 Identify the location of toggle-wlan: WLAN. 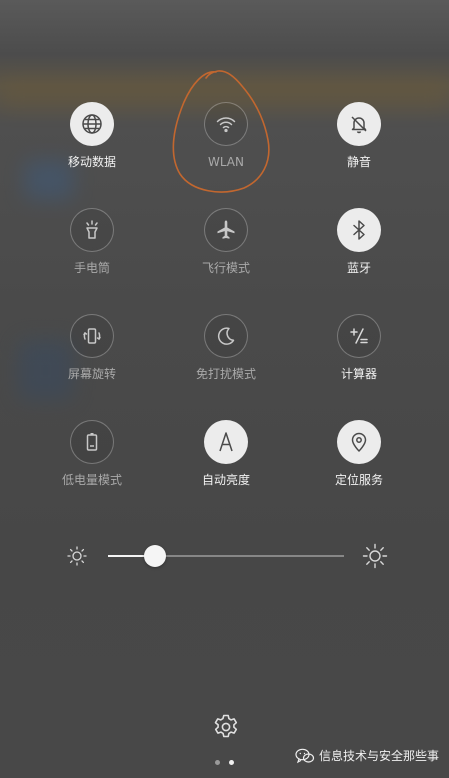
(226, 135).